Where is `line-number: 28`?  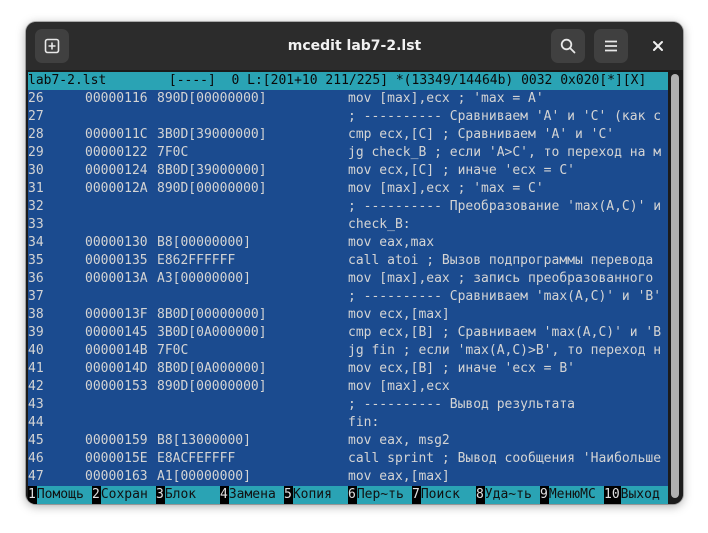
line-number: 28 is located at coordinates (36, 134).